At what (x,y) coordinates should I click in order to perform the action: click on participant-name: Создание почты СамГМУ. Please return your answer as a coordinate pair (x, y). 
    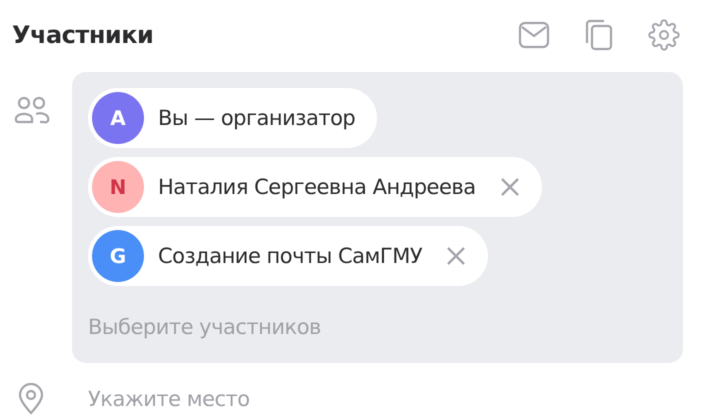
    Looking at the image, I should click on (290, 256).